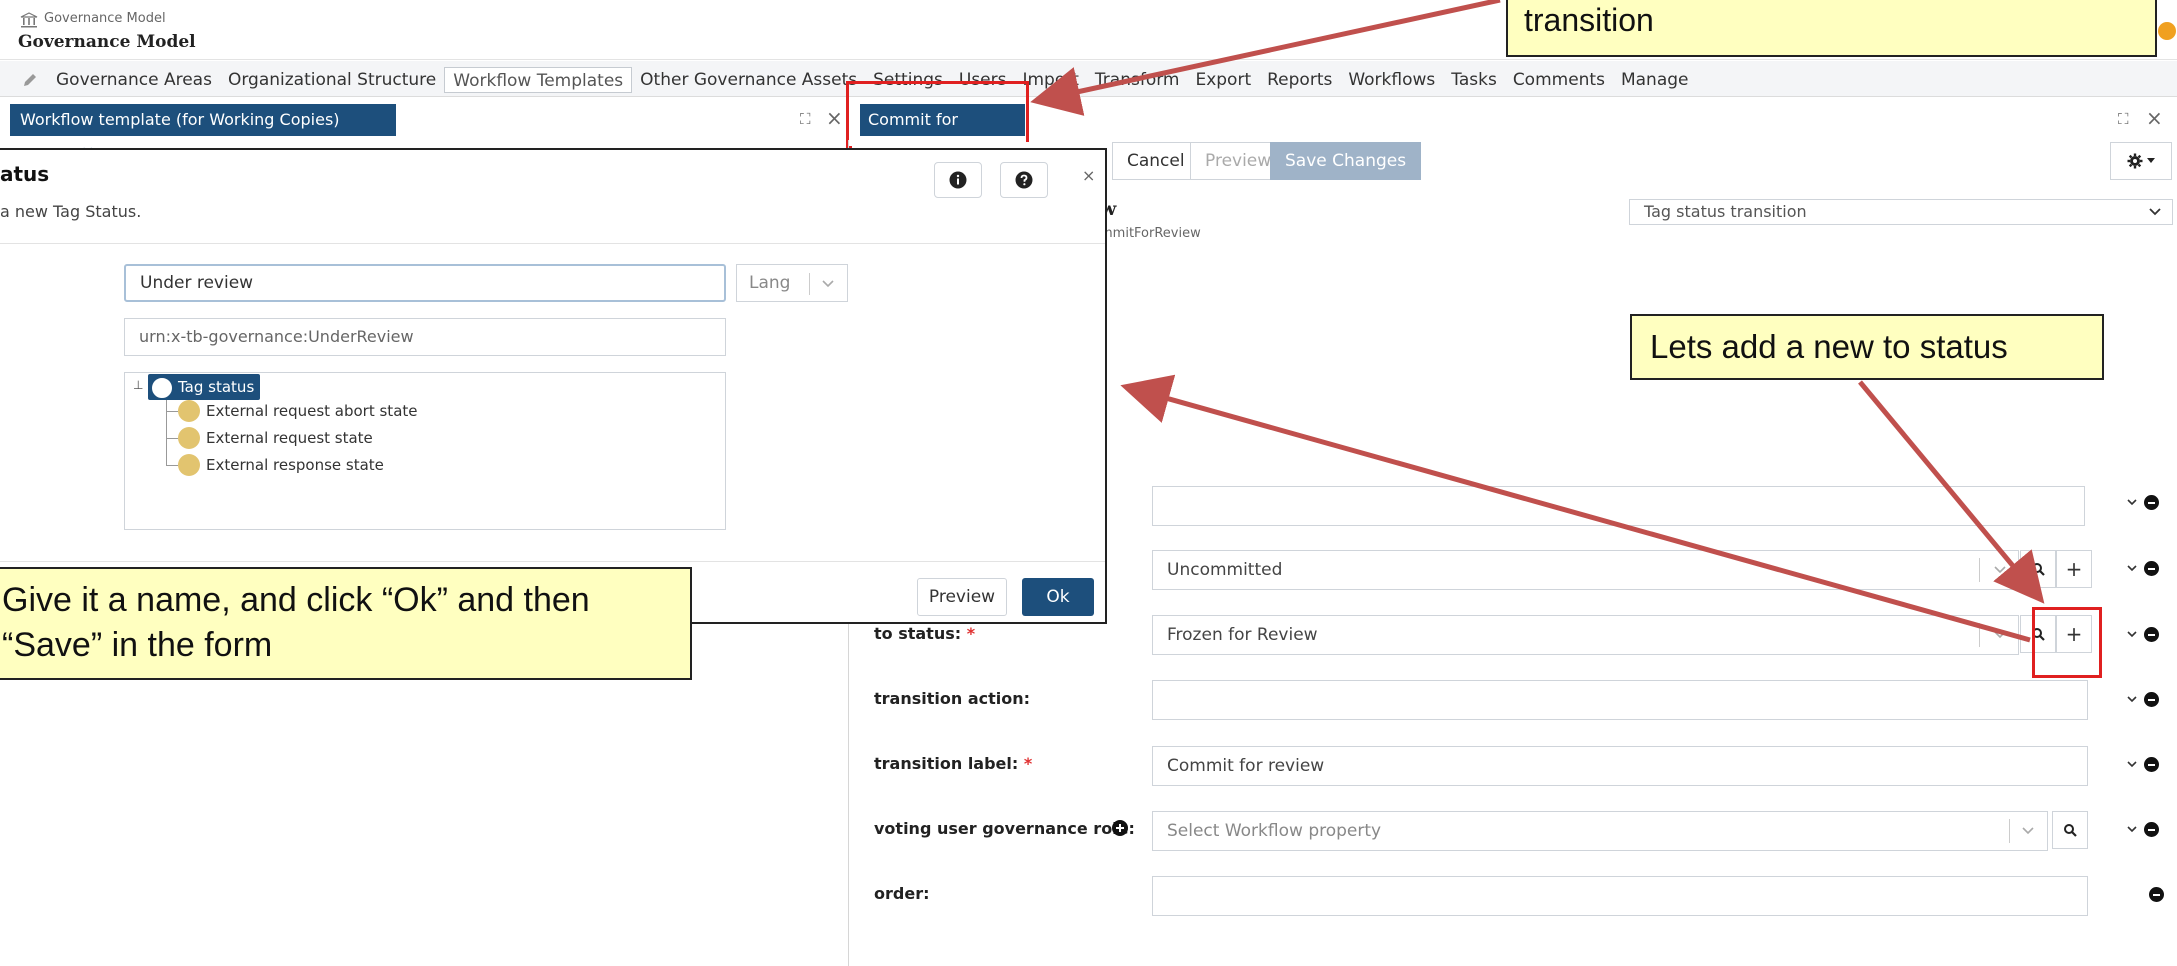 This screenshot has height=966, width=2177. What do you see at coordinates (25, 174) in the screenshot?
I see `dialog-title: atus` at bounding box center [25, 174].